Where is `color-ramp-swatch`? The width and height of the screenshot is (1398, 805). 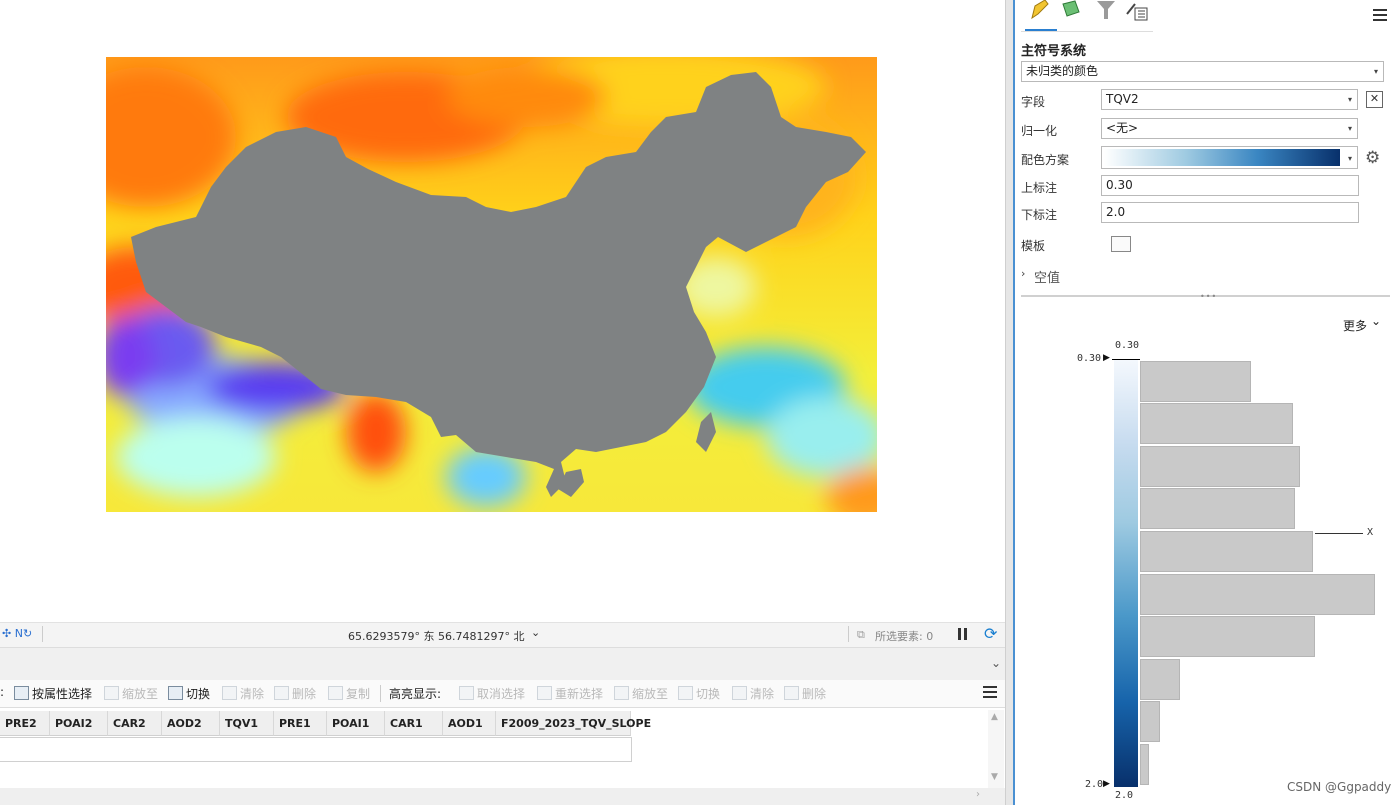 color-ramp-swatch is located at coordinates (1222, 157).